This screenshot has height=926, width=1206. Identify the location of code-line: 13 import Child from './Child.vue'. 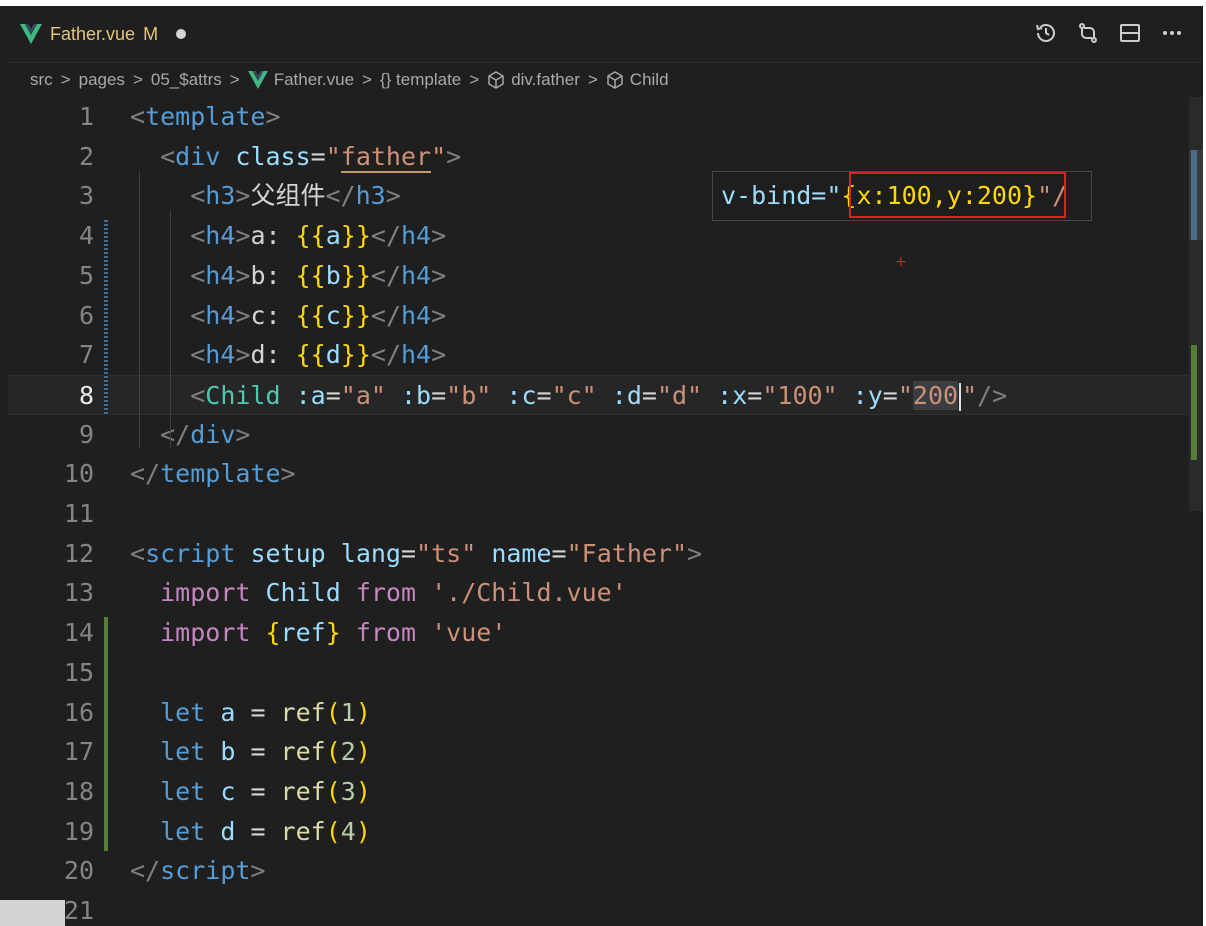
(598, 593).